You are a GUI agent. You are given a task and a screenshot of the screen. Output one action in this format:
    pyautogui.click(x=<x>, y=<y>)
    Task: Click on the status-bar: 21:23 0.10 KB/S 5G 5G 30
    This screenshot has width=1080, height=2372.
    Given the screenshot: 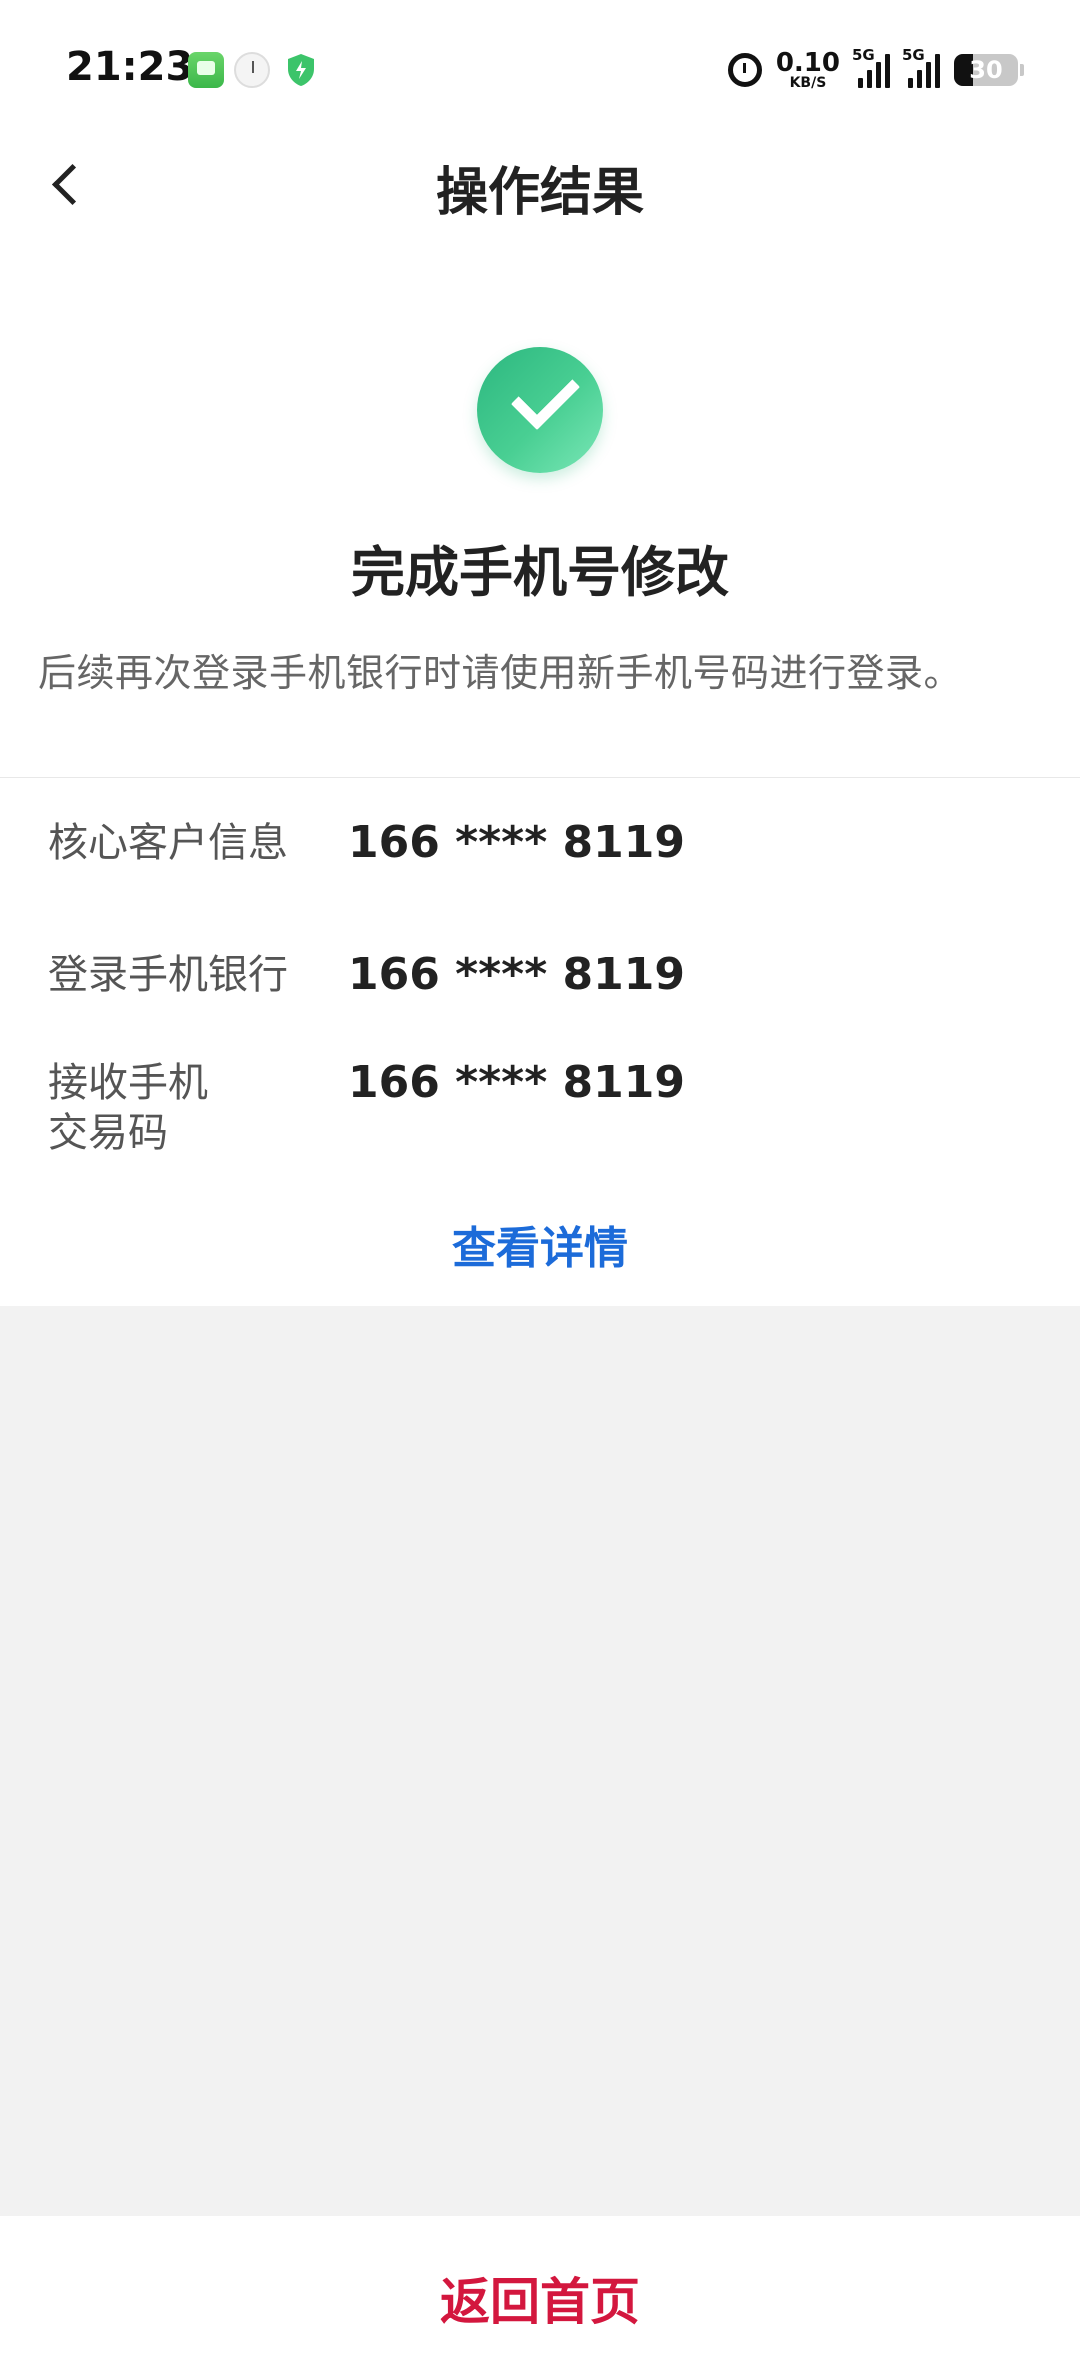 What is the action you would take?
    pyautogui.click(x=540, y=60)
    